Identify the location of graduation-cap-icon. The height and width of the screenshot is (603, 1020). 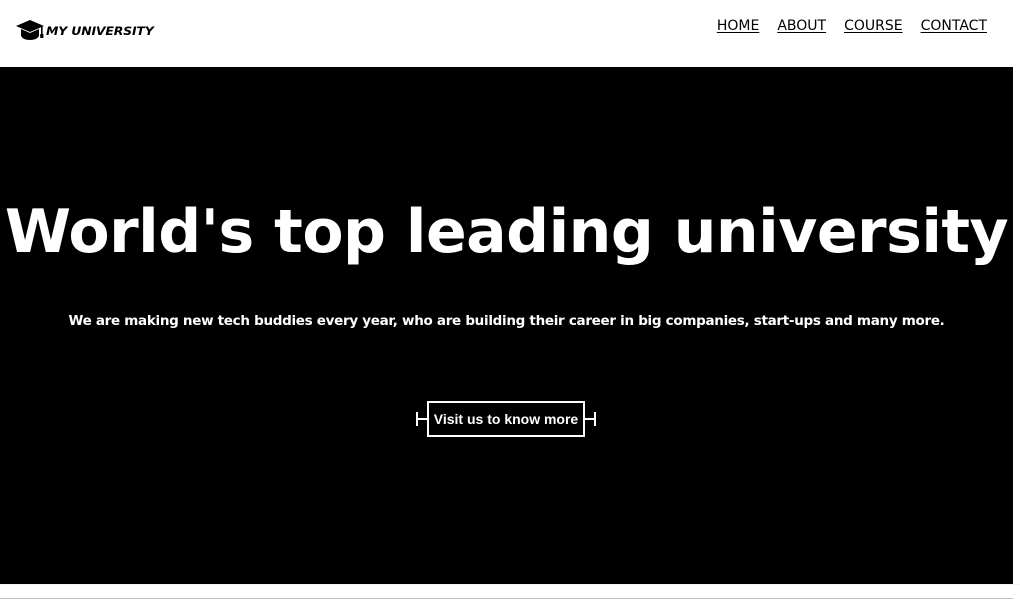
(30, 30).